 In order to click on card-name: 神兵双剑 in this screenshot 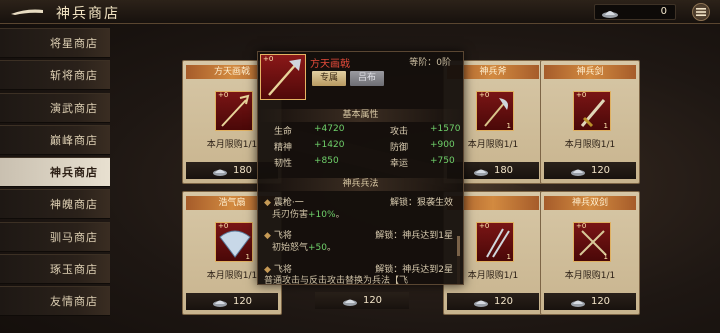, I will do `click(590, 203)`.